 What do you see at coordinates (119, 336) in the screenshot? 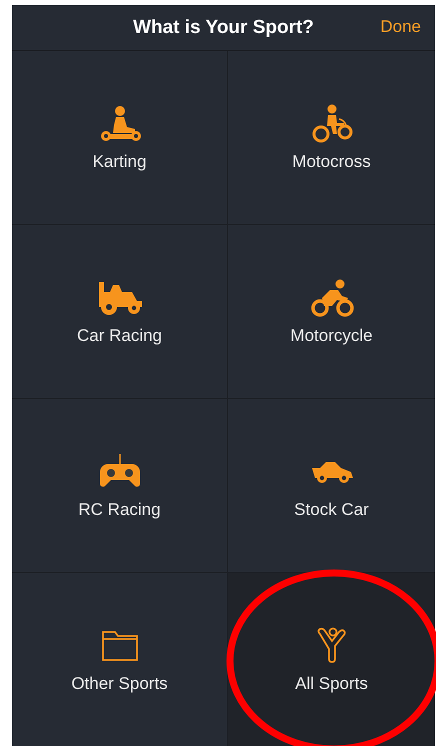
I see `sport-label: Car Racing` at bounding box center [119, 336].